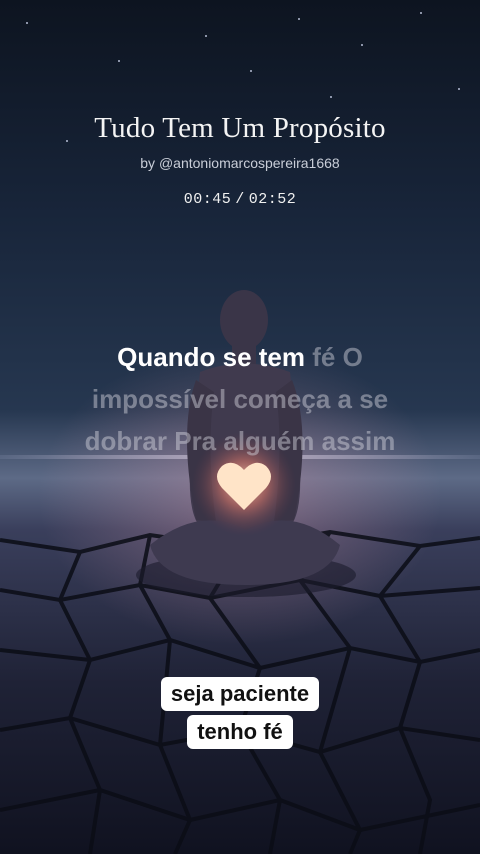  I want to click on lyric-upcoming-text: fé O, so click(337, 357).